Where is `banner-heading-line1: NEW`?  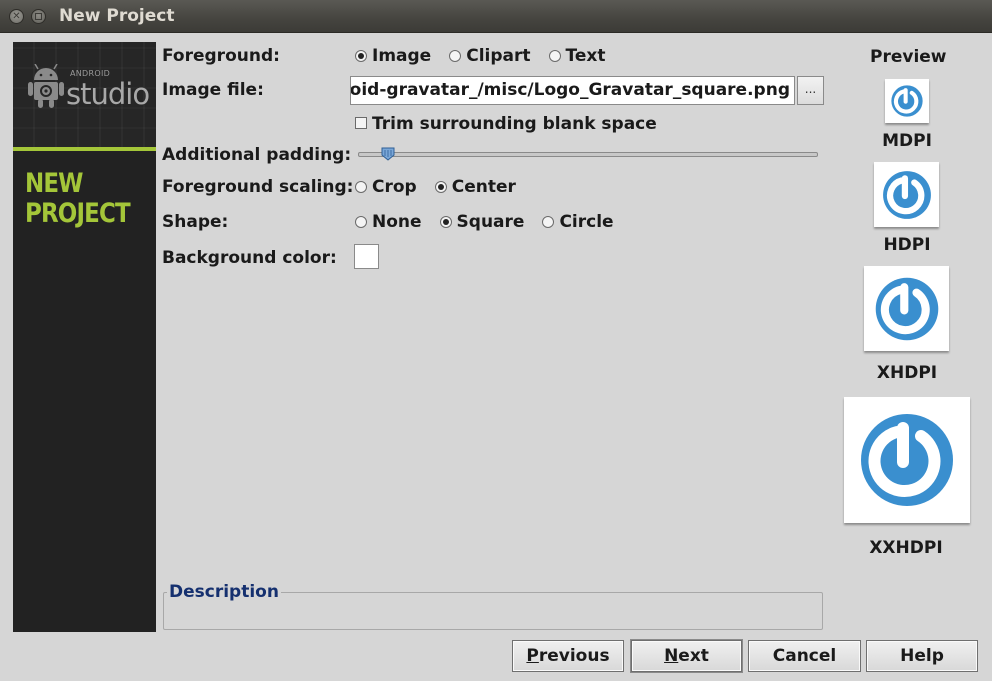 banner-heading-line1: NEW is located at coordinates (54, 183).